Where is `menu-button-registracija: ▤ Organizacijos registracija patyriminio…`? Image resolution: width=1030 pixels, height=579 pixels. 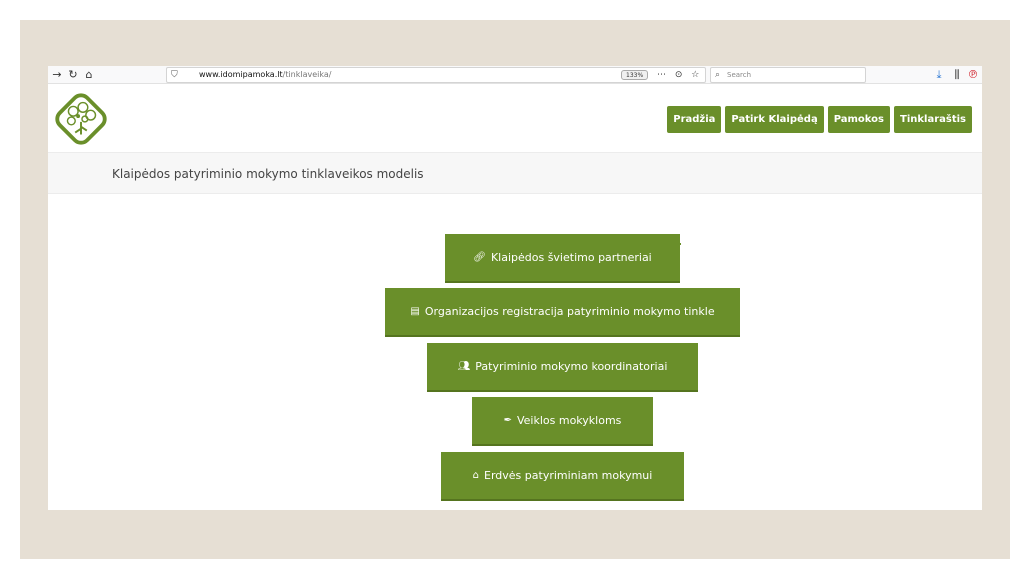
menu-button-registracija: ▤ Organizacijos registracija patyriminio… is located at coordinates (562, 312).